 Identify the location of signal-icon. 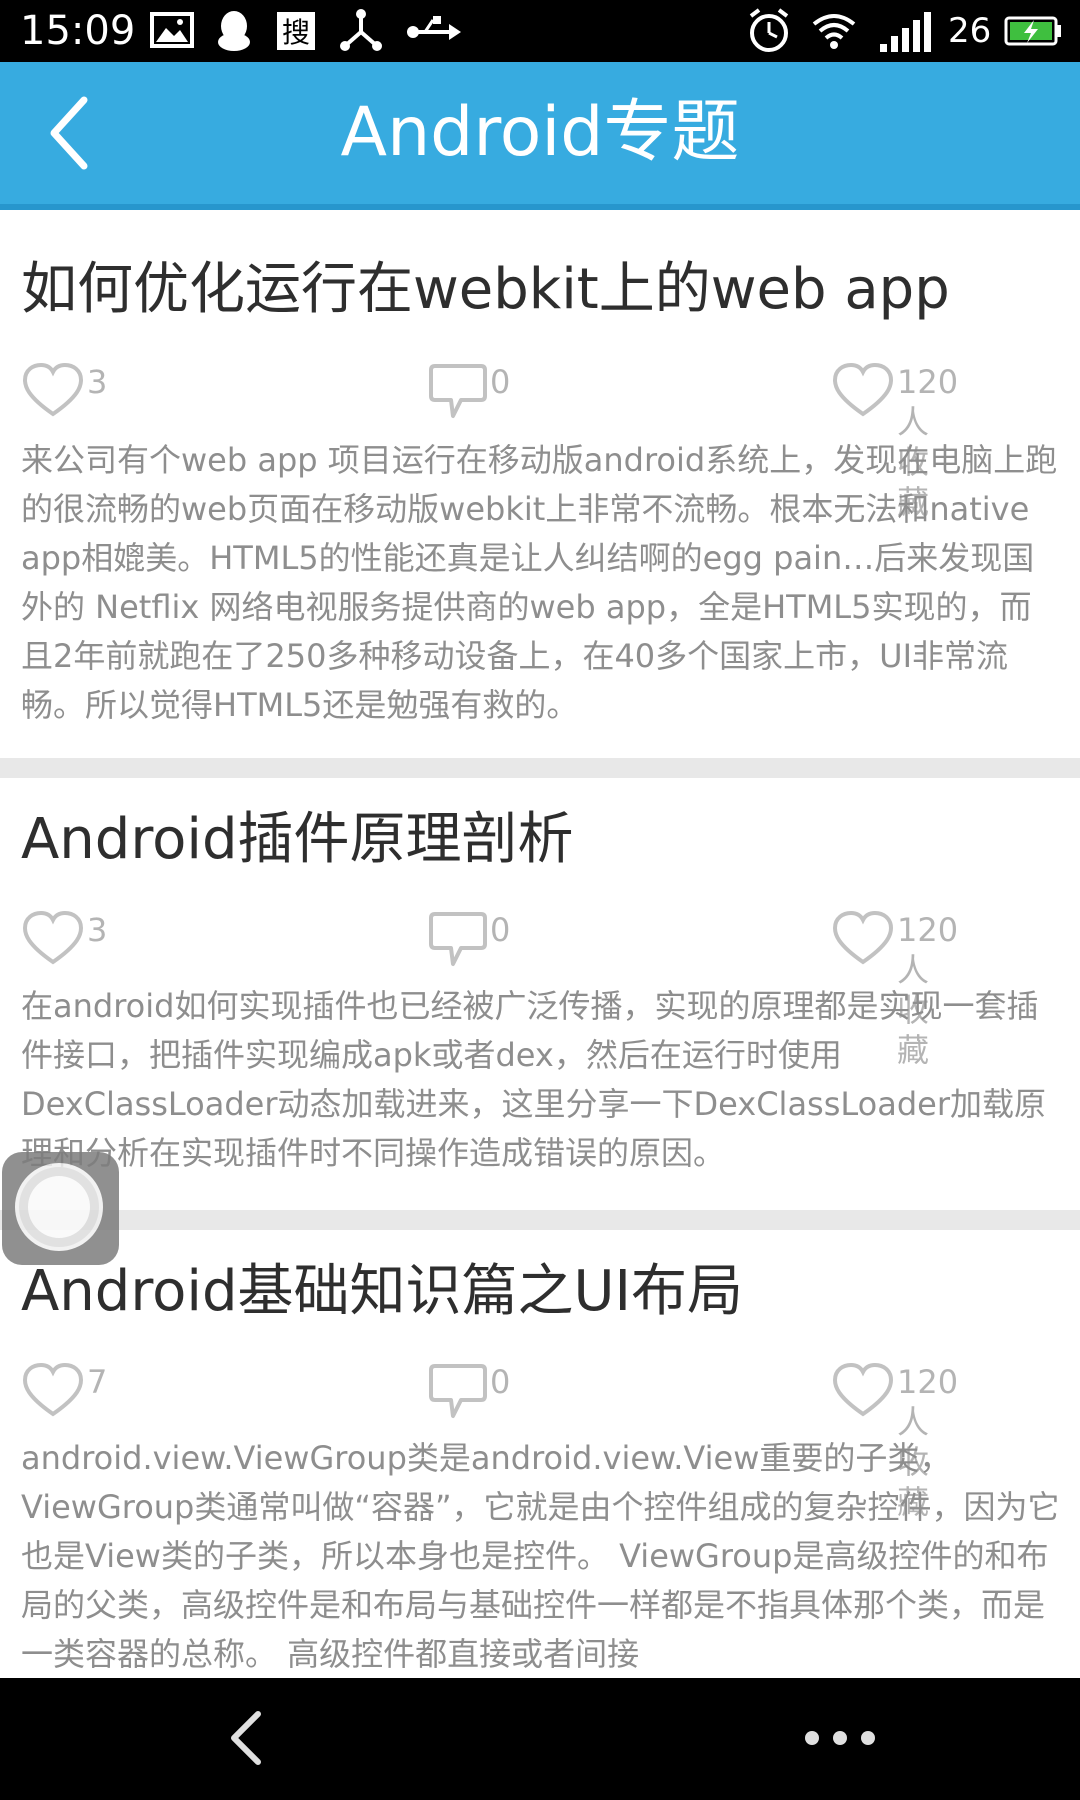
(905, 32).